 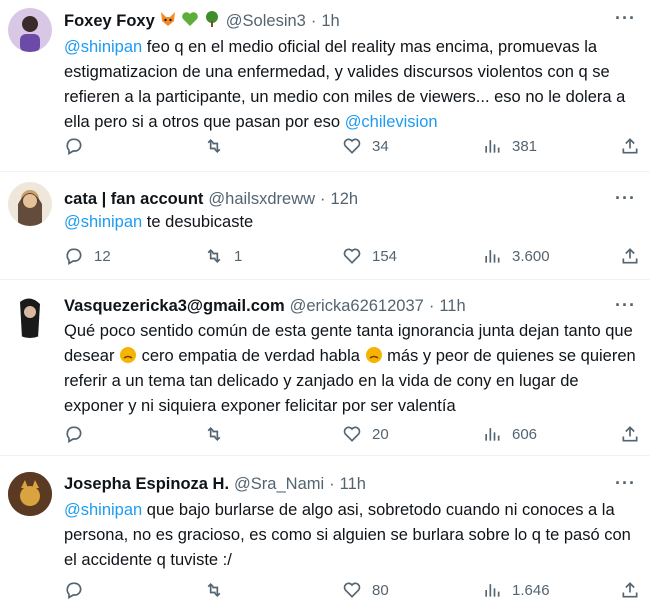 What do you see at coordinates (351, 222) in the screenshot?
I see `tweet-text: @shinipan te desubicaste` at bounding box center [351, 222].